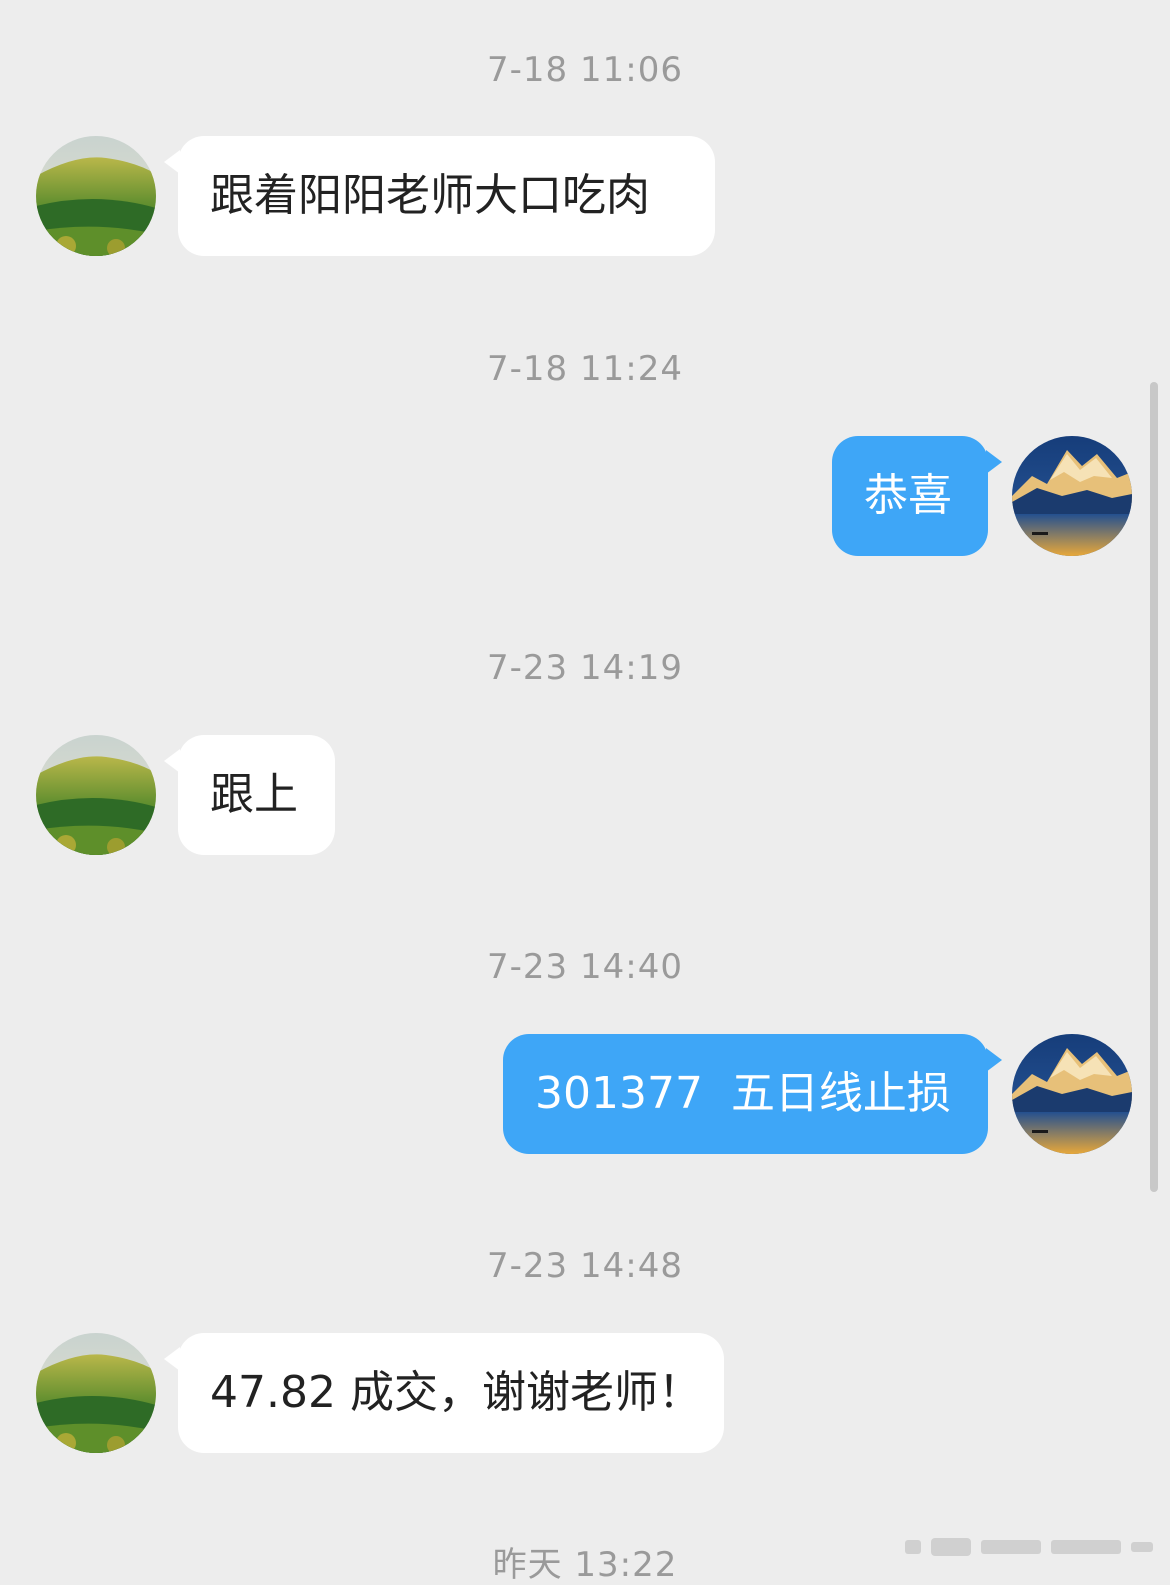  Describe the element at coordinates (1154, 787) in the screenshot. I see `vertical-scrollbar` at that location.